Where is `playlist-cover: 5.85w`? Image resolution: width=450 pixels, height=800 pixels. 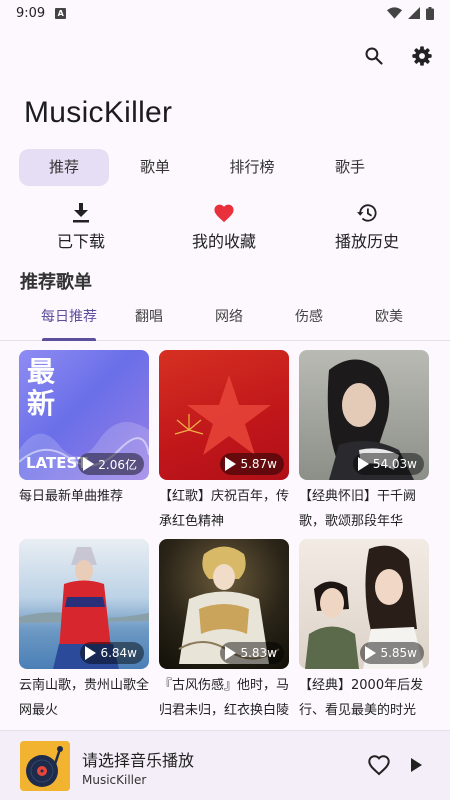 playlist-cover: 5.85w is located at coordinates (364, 604).